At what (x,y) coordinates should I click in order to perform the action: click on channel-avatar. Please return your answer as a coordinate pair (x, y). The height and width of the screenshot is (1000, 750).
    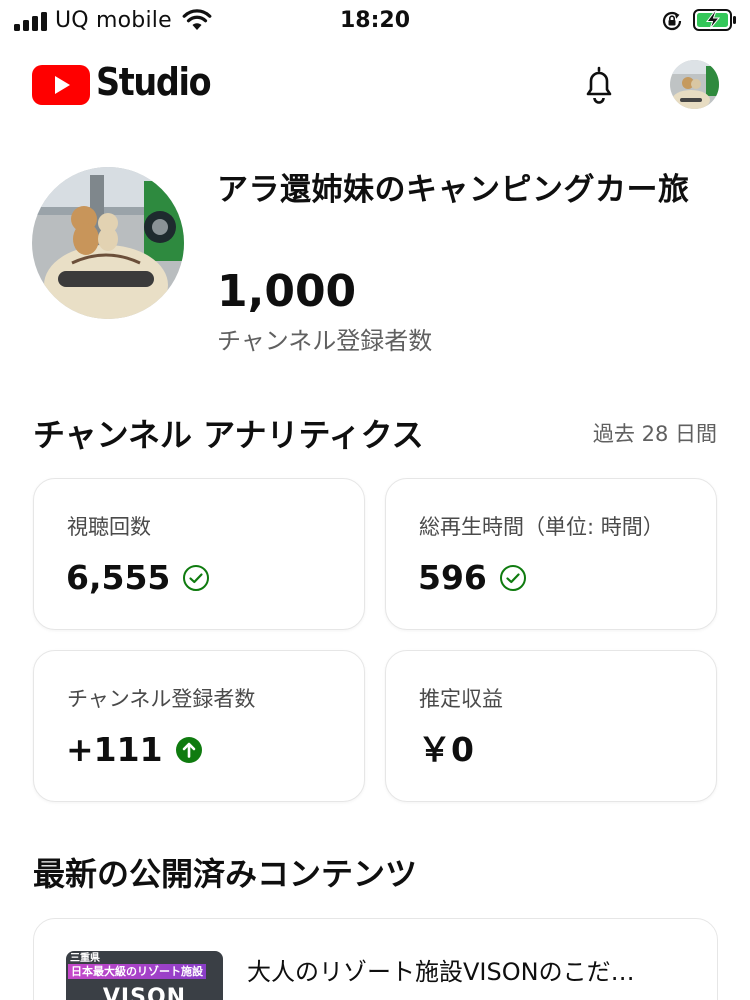
    Looking at the image, I should click on (108, 243).